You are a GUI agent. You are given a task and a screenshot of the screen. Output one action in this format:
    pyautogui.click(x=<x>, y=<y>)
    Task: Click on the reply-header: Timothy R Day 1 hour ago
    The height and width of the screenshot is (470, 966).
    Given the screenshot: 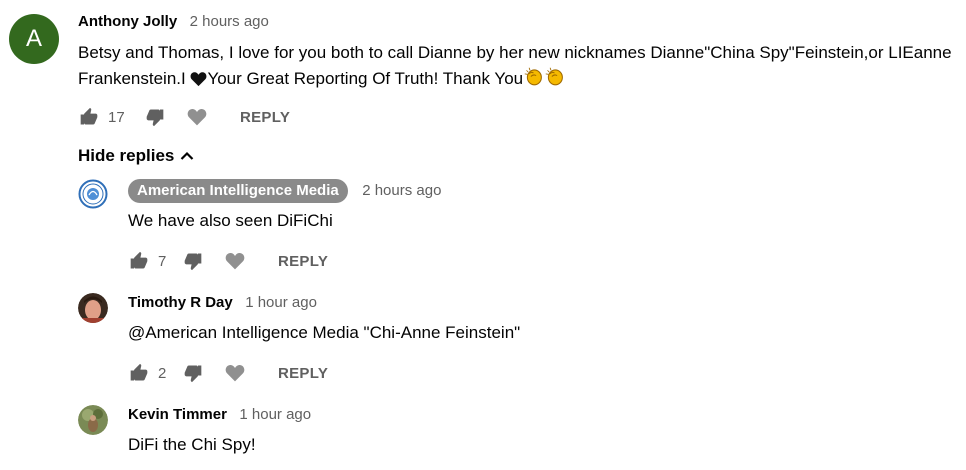 What is the action you would take?
    pyautogui.click(x=222, y=303)
    